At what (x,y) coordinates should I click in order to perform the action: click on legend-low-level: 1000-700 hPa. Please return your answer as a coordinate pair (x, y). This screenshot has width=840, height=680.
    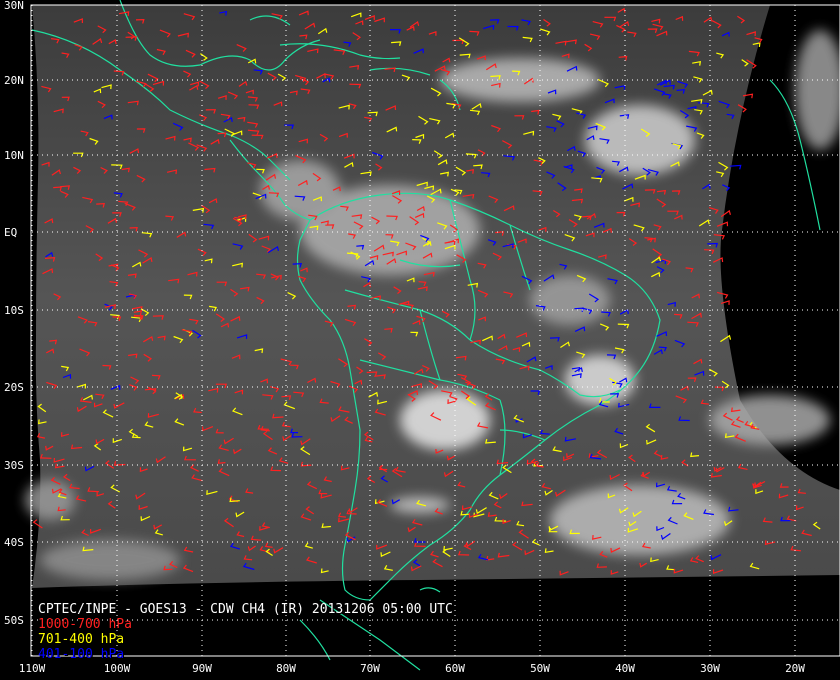
    Looking at the image, I should click on (85, 624).